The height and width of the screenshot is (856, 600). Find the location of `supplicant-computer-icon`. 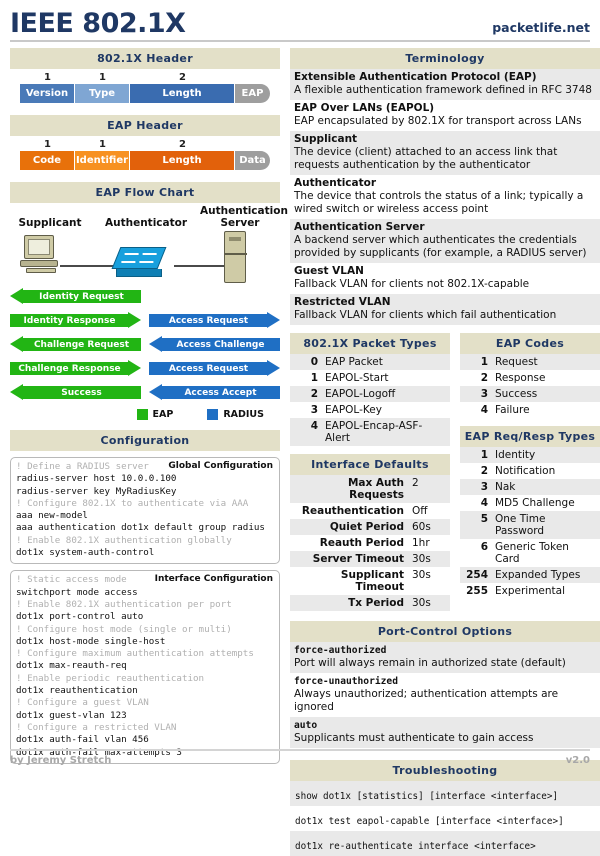

supplicant-computer-icon is located at coordinates (39, 254).